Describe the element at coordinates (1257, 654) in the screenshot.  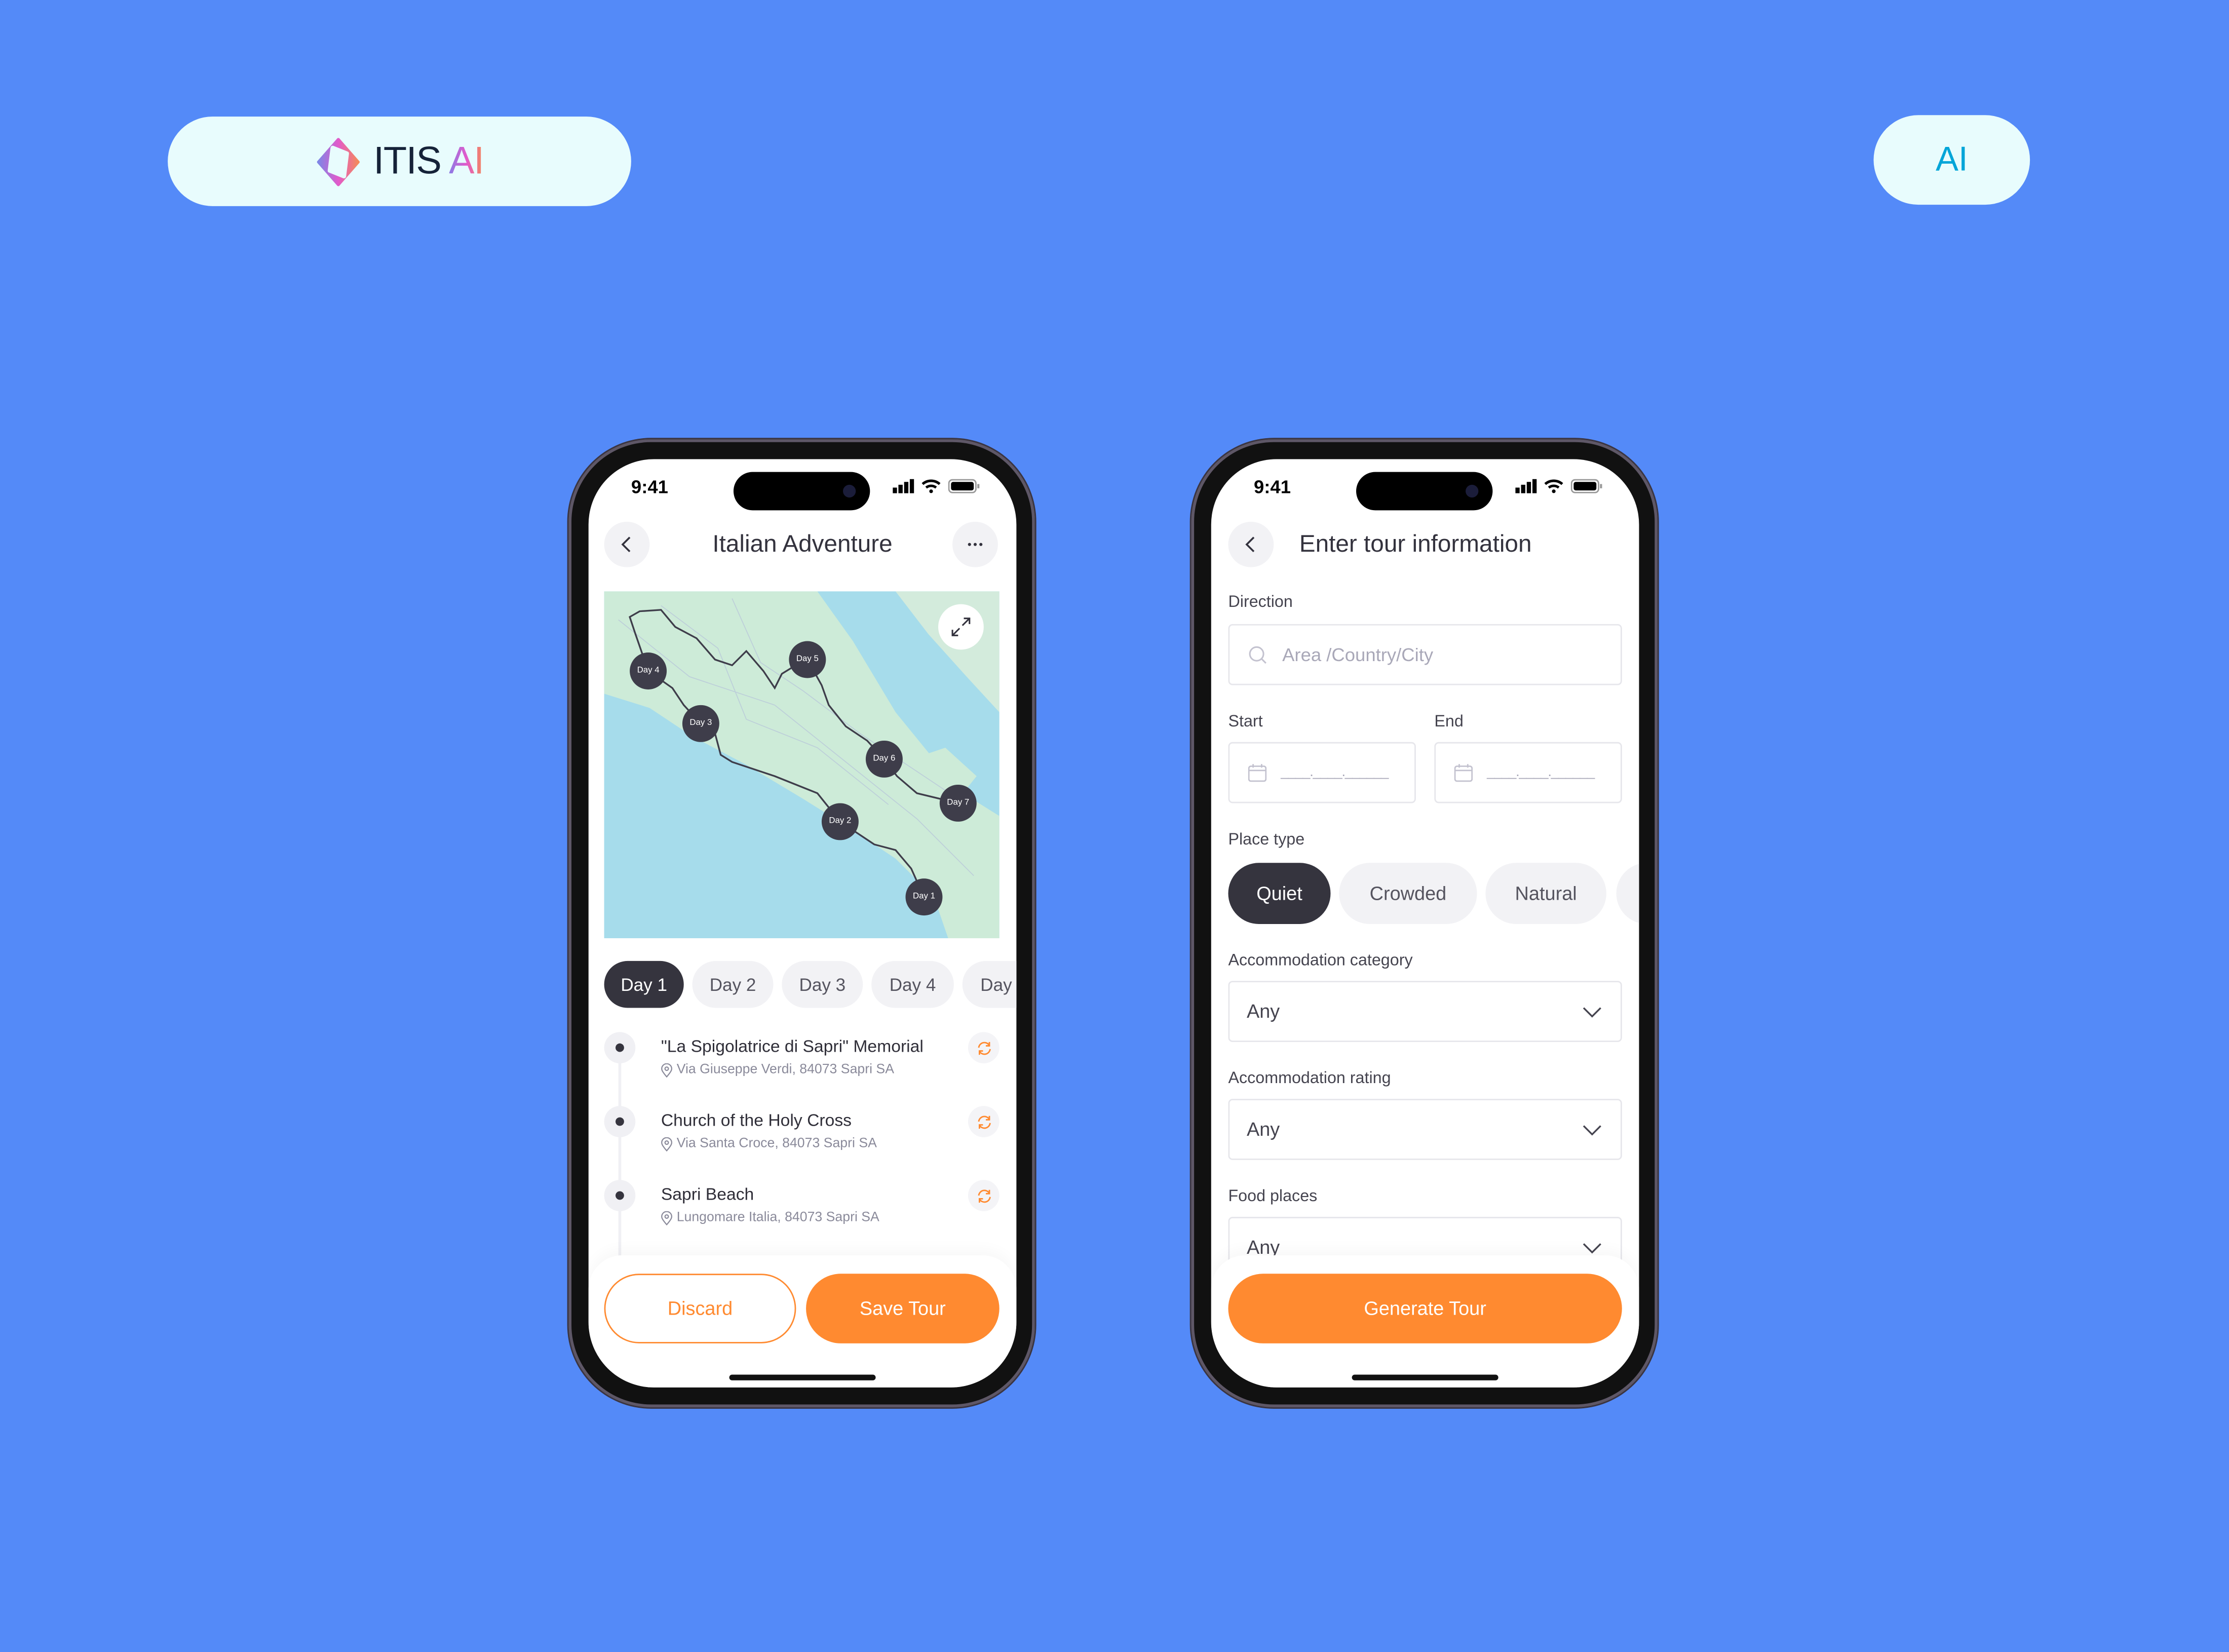
I see `search-icon` at that location.